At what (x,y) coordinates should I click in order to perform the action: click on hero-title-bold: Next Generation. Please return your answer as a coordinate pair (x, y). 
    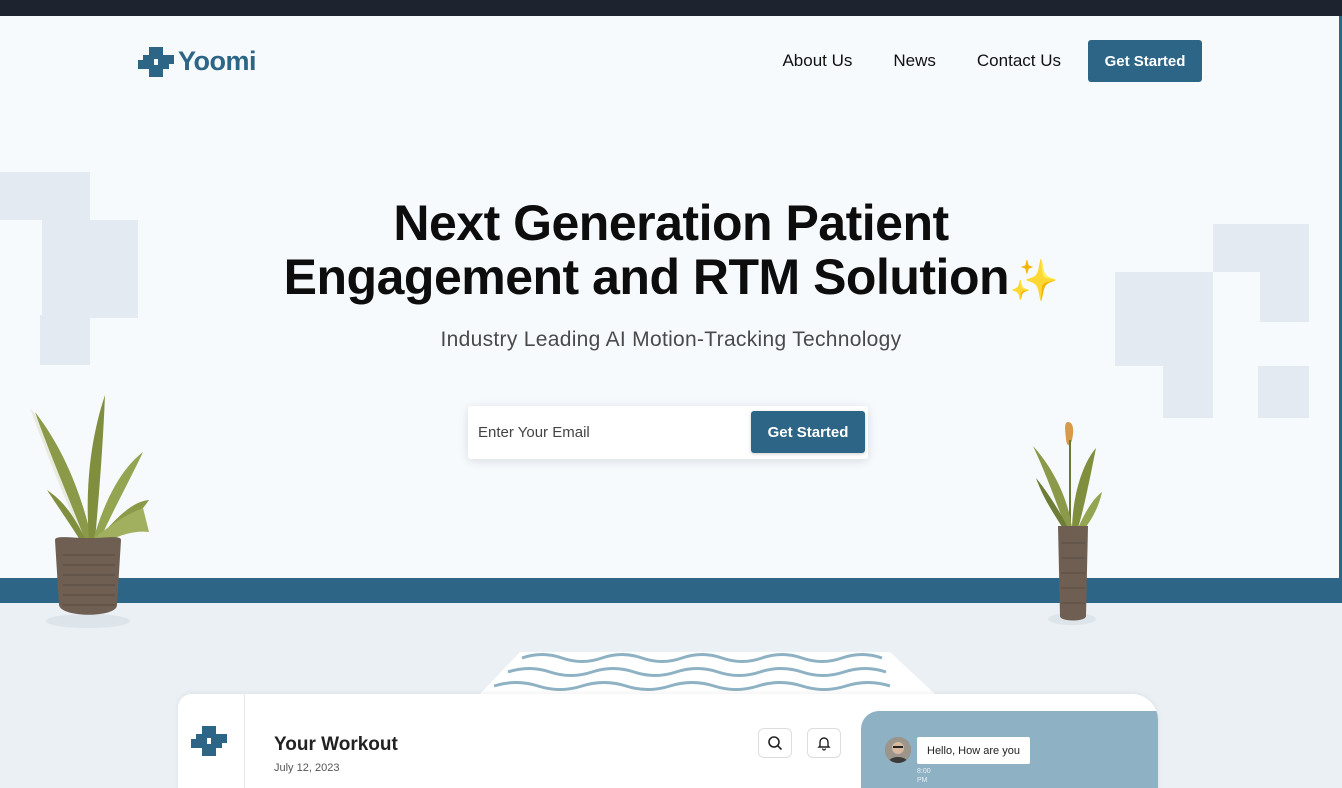
    Looking at the image, I should click on (583, 223).